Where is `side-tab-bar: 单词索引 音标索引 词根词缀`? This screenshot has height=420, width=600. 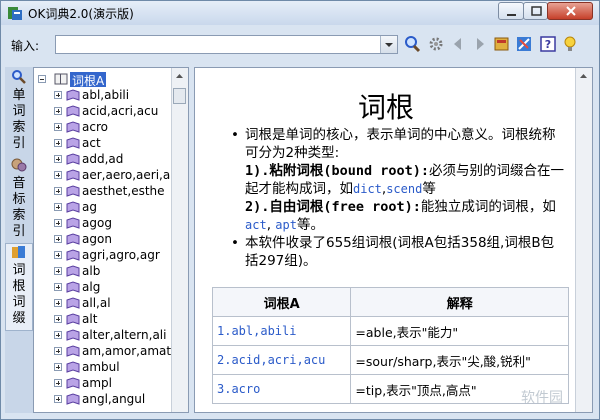
side-tab-bar: 单词索引 音标索引 词根词缀 is located at coordinates (19, 240).